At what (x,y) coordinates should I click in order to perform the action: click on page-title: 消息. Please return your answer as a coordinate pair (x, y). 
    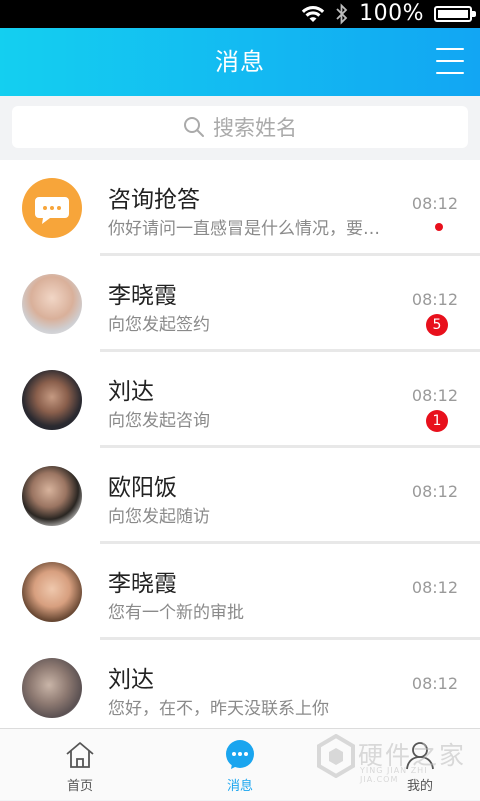
    Looking at the image, I should click on (240, 62).